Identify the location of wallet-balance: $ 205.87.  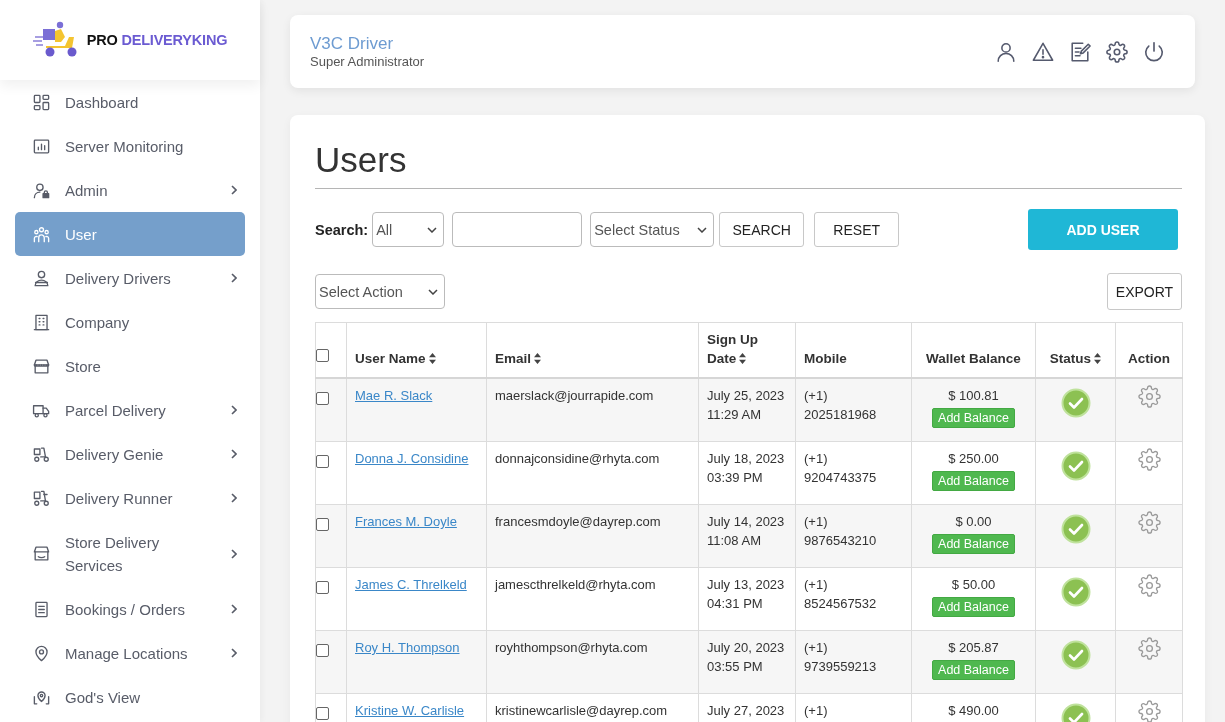
(973, 648).